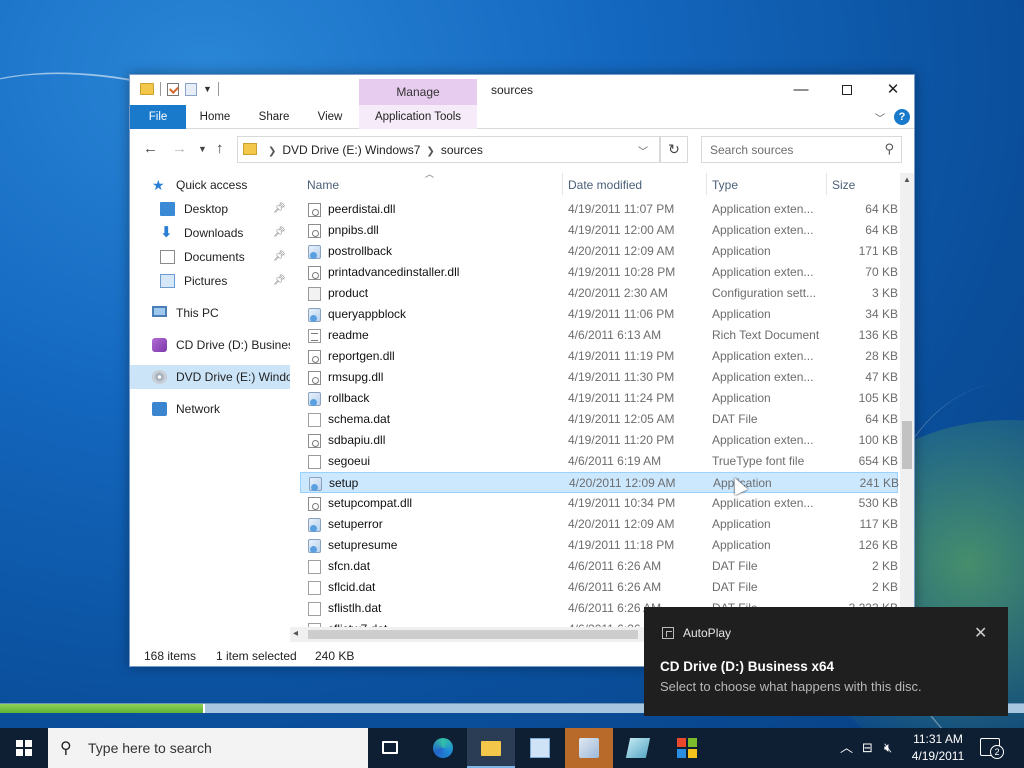 The width and height of the screenshot is (1024, 768). I want to click on address-history-chevron-icon: ﹀, so click(643, 150).